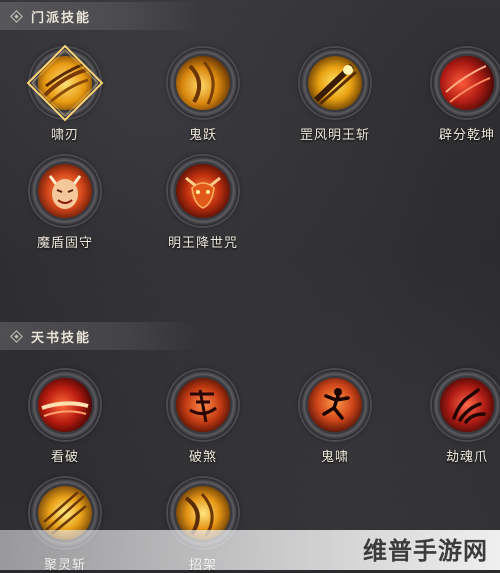  Describe the element at coordinates (65, 405) in the screenshot. I see `red-slash-icon` at that location.